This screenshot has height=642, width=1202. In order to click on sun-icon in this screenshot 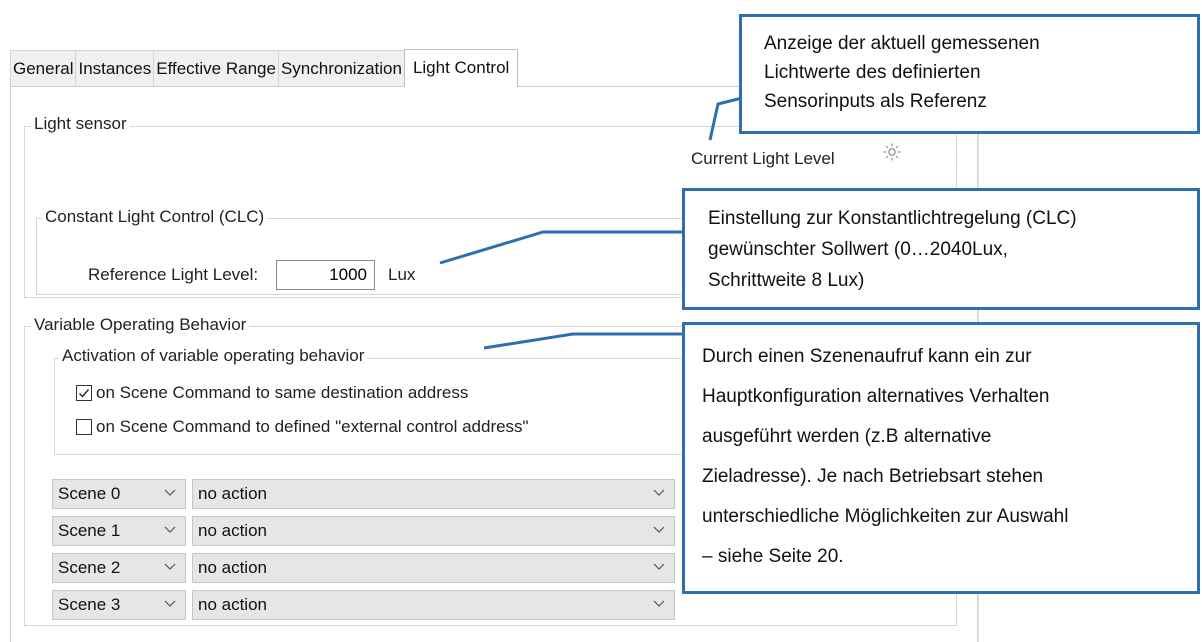, I will do `click(892, 152)`.